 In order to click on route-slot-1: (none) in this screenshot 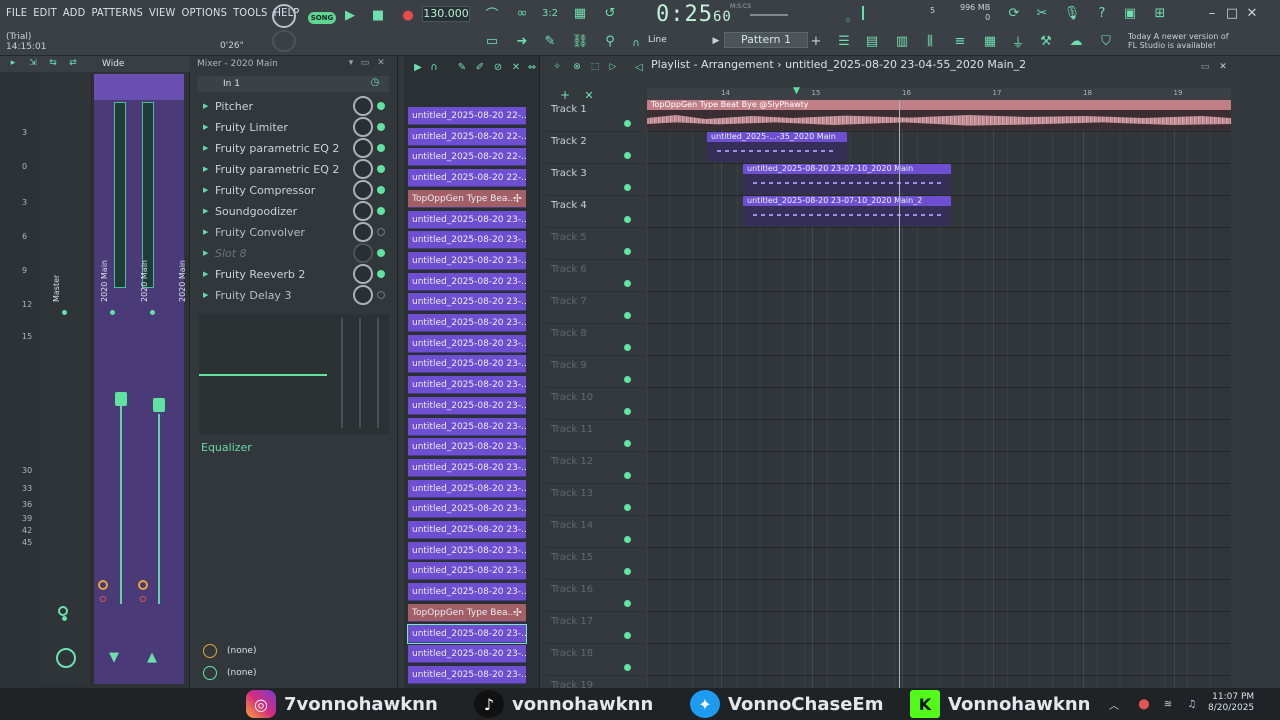, I will do `click(294, 651)`.